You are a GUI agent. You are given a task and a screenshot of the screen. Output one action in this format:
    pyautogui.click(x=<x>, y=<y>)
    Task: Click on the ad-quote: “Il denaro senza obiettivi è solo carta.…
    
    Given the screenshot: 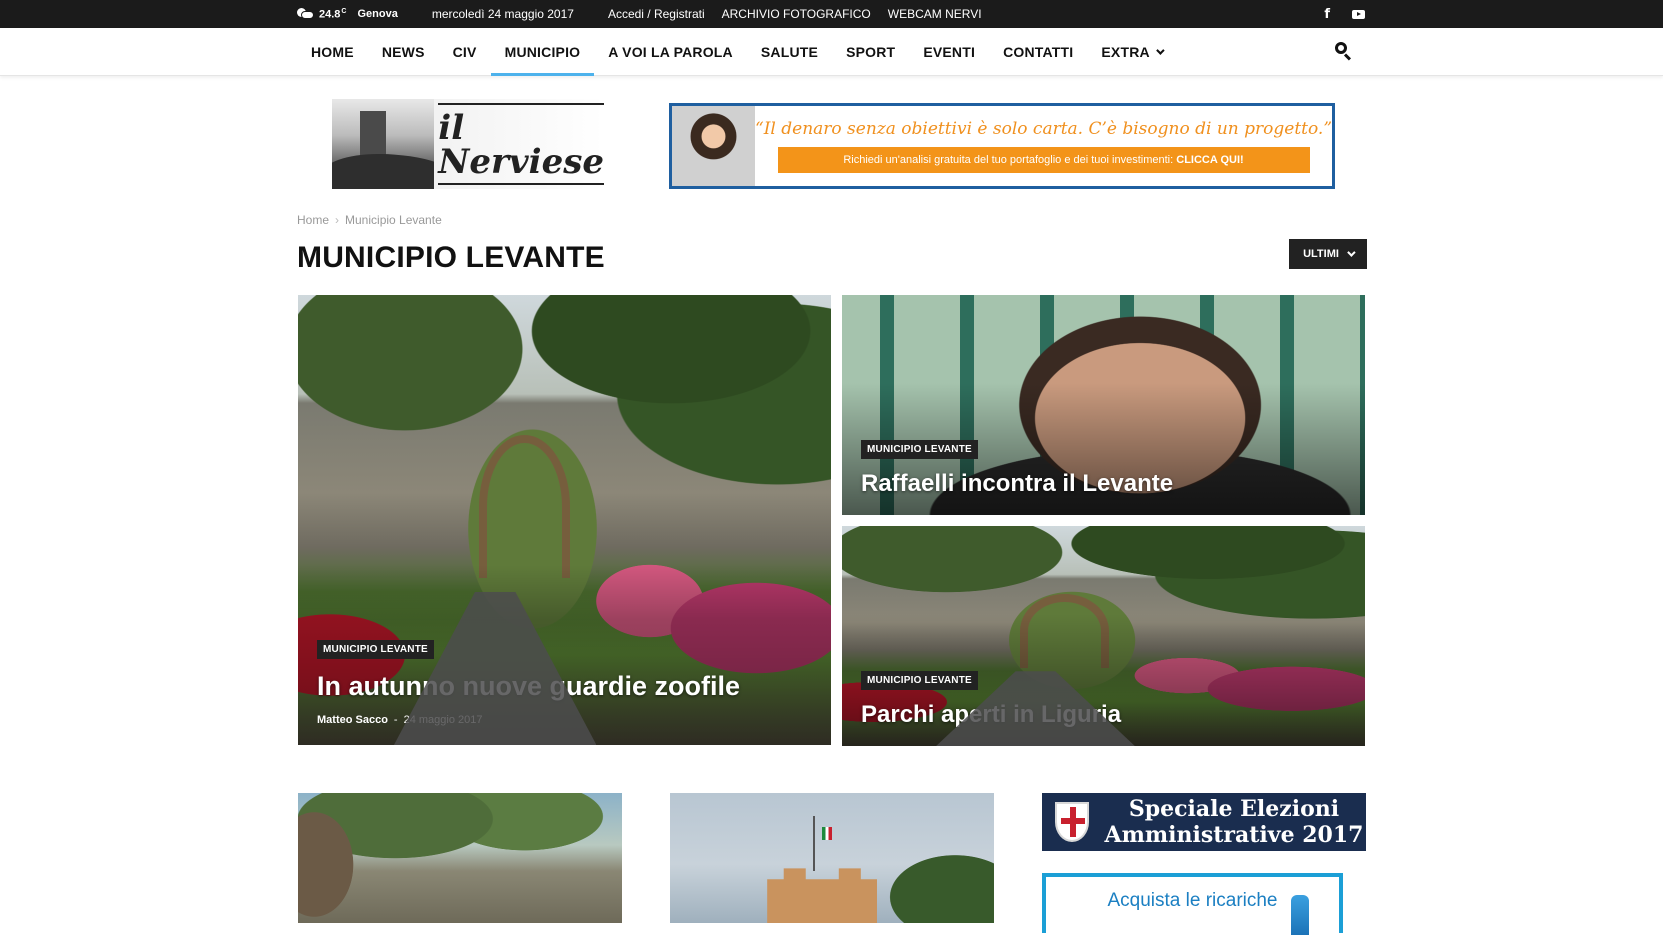 What is the action you would take?
    pyautogui.click(x=1044, y=129)
    